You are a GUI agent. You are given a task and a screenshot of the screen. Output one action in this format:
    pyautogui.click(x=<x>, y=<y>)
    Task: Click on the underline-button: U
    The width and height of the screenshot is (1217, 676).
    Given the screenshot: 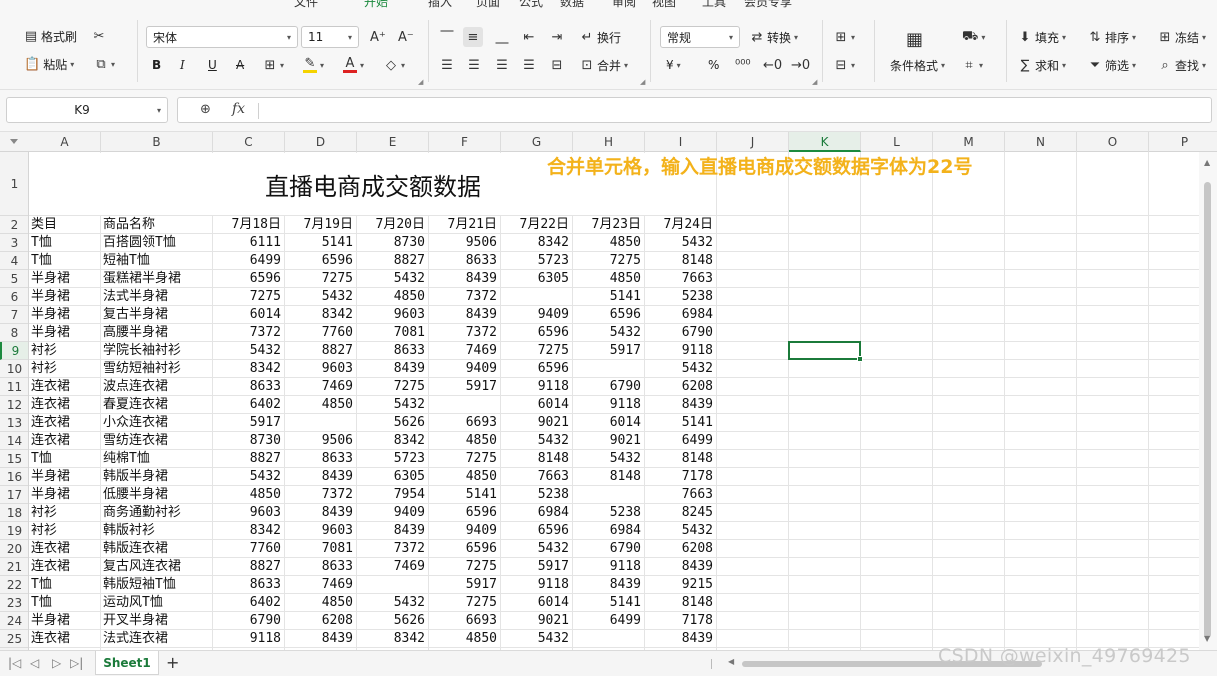 What is the action you would take?
    pyautogui.click(x=212, y=65)
    